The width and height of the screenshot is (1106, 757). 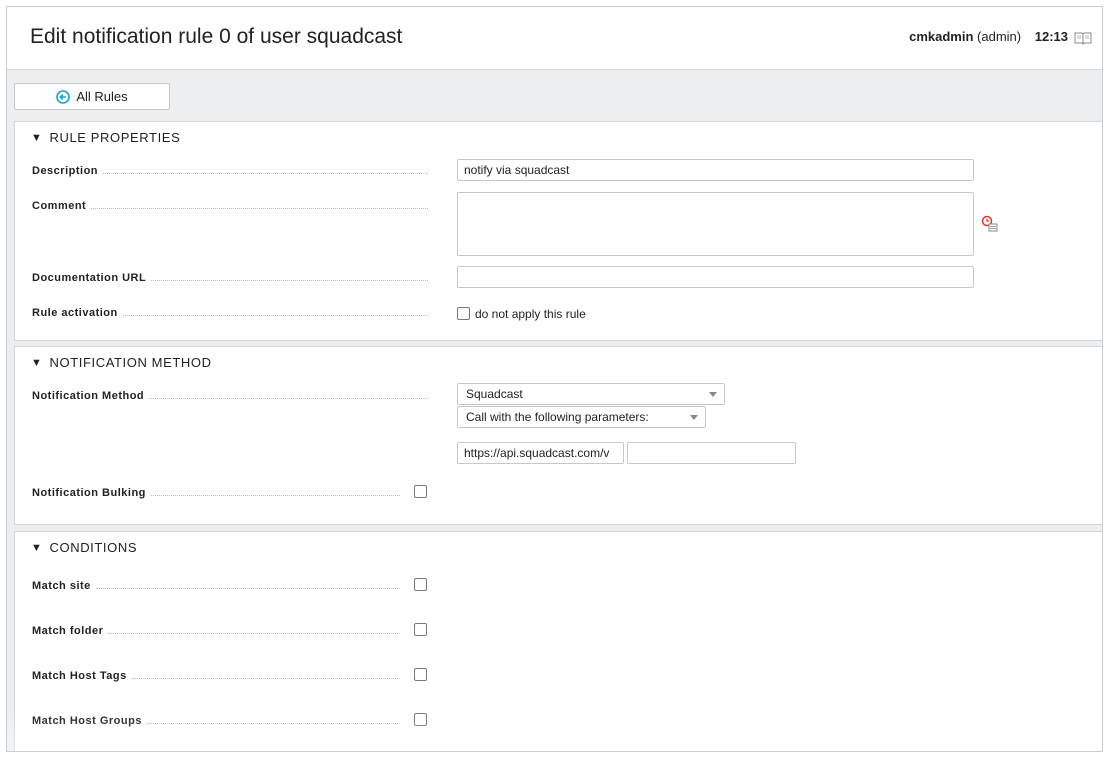 What do you see at coordinates (715, 170) in the screenshot?
I see `description-input` at bounding box center [715, 170].